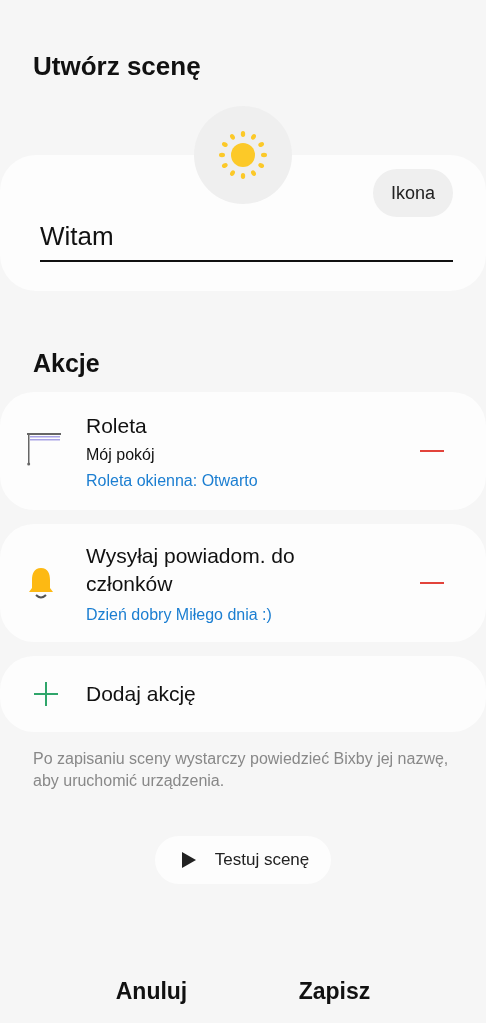 This screenshot has width=486, height=1023. What do you see at coordinates (117, 426) in the screenshot?
I see `action-title: Roleta` at bounding box center [117, 426].